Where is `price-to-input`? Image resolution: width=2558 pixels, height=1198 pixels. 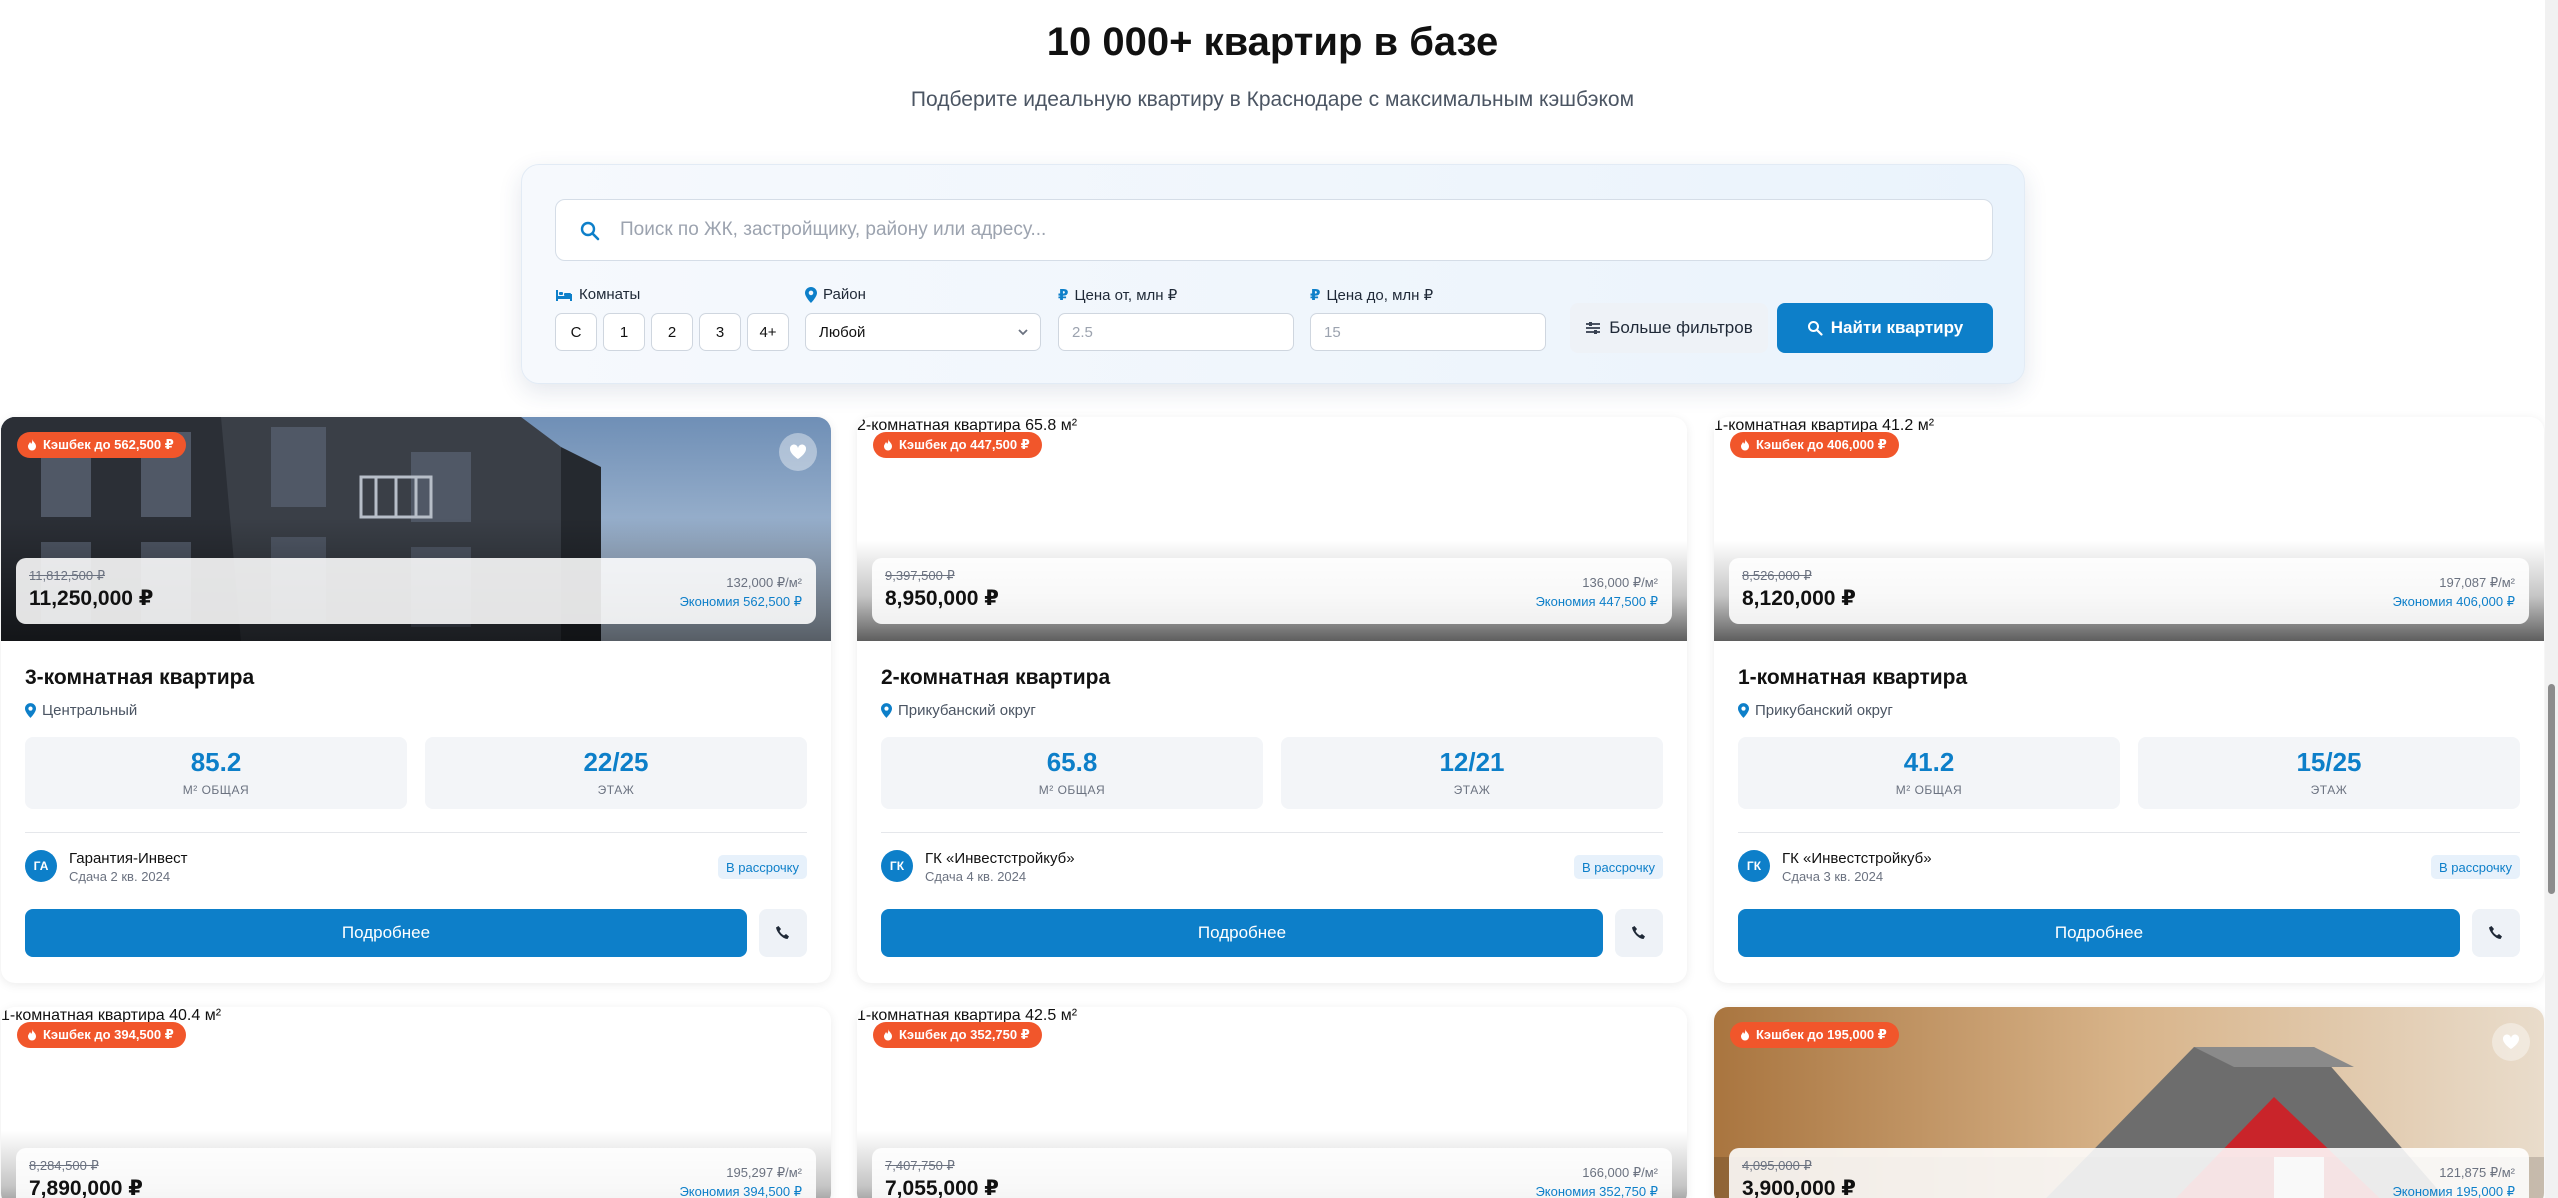
price-to-input is located at coordinates (1428, 332).